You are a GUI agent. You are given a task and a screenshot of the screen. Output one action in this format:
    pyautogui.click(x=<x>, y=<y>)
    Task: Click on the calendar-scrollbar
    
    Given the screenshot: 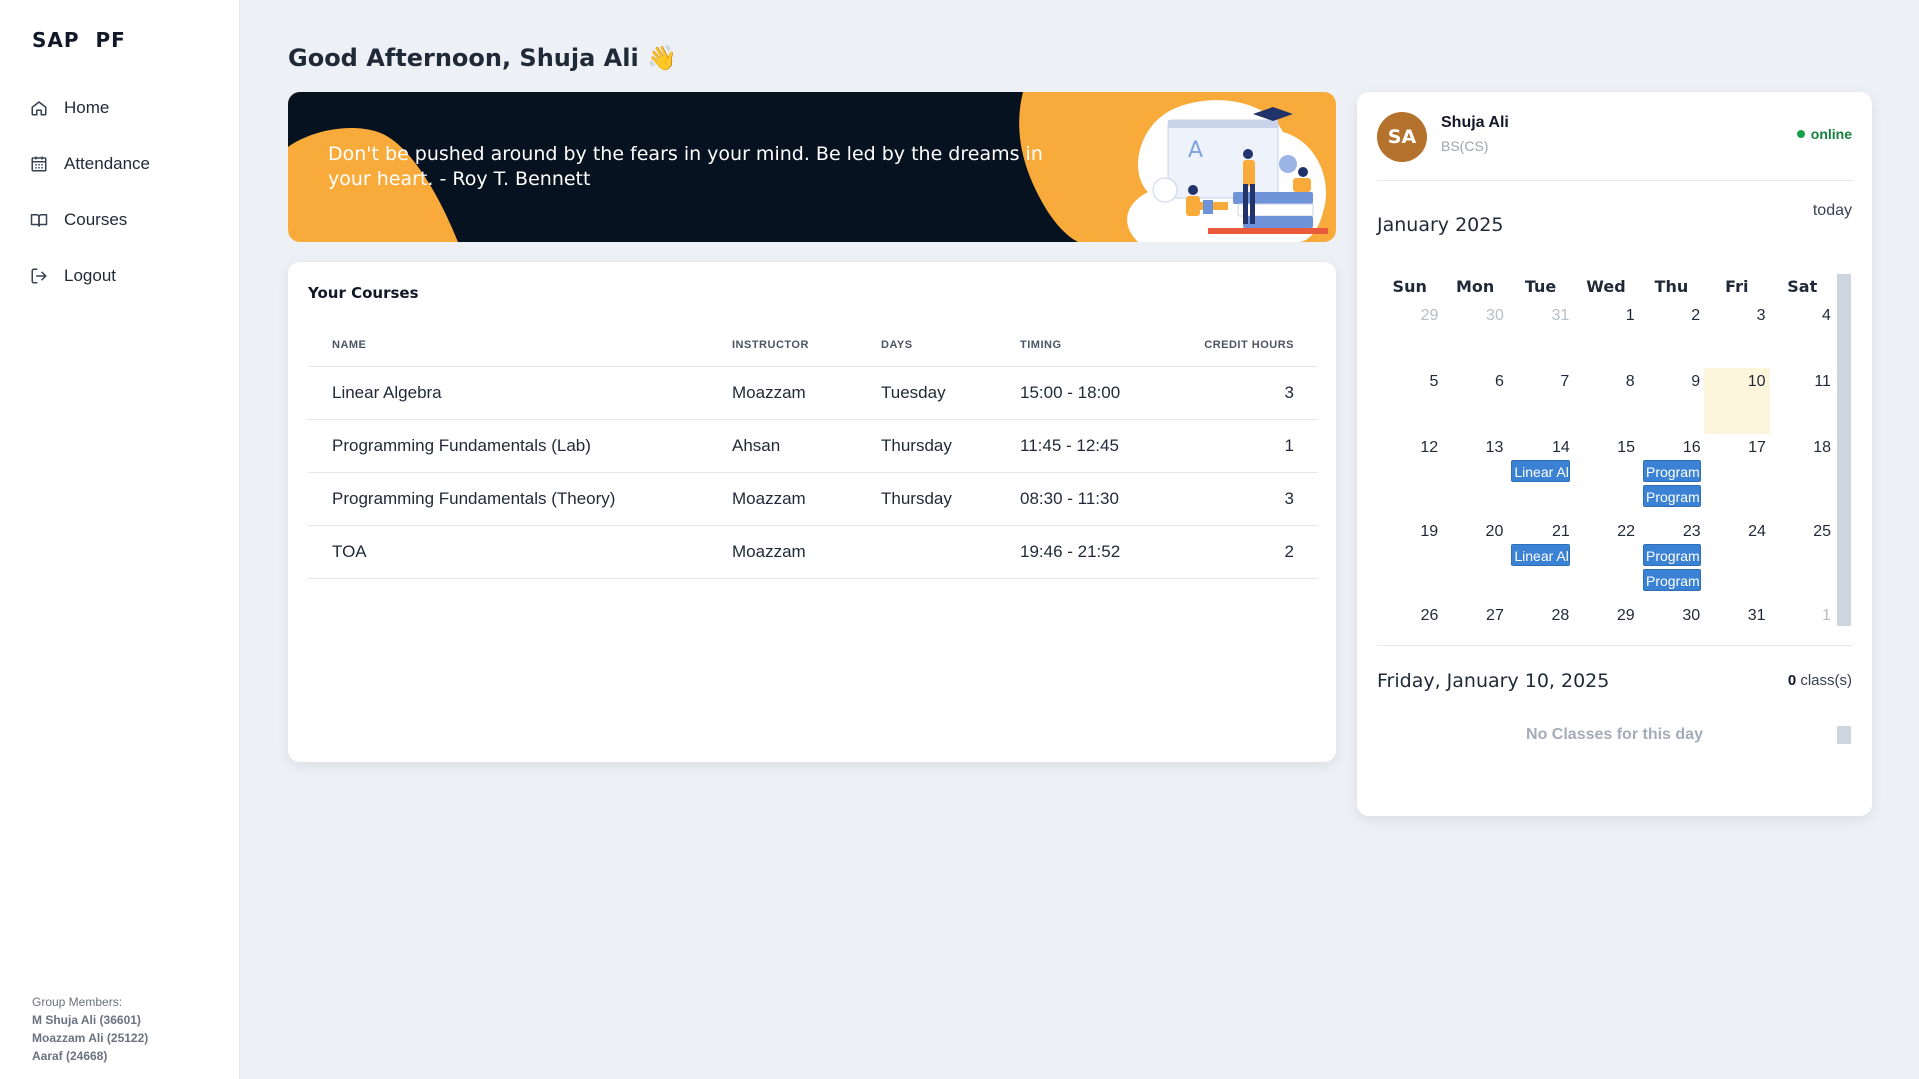 What is the action you would take?
    pyautogui.click(x=1844, y=450)
    